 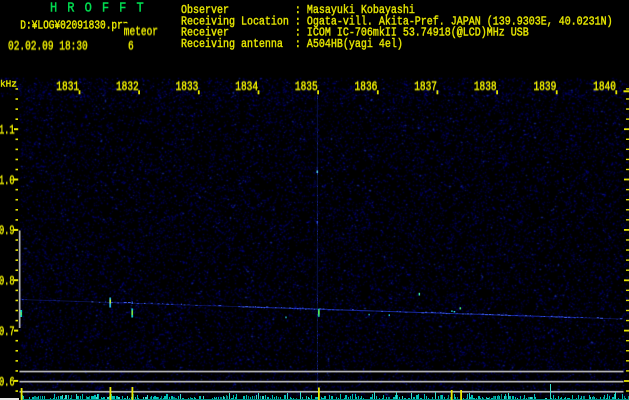 I want to click on svg-text: 0.7, so click(x=7, y=333).